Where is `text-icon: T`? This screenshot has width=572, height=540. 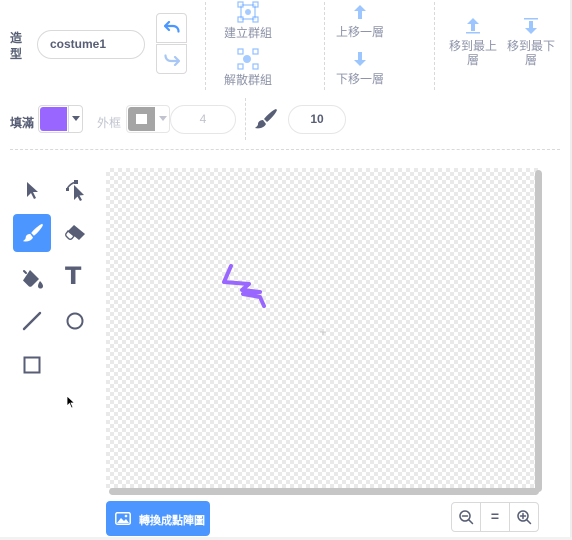
text-icon: T is located at coordinates (73, 276).